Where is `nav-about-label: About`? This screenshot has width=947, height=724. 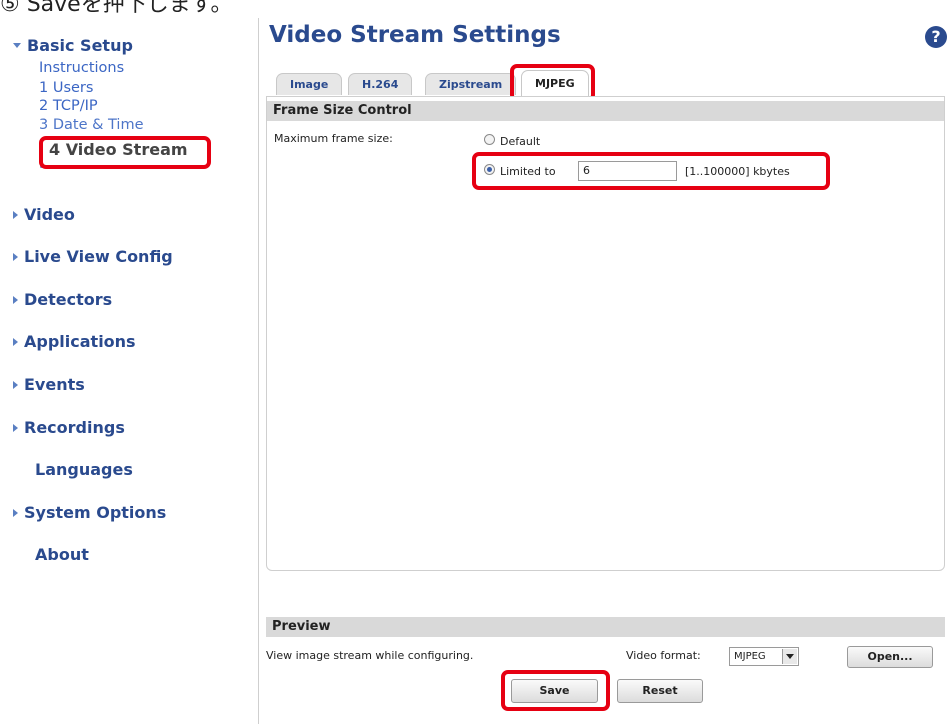
nav-about-label: About is located at coordinates (62, 554).